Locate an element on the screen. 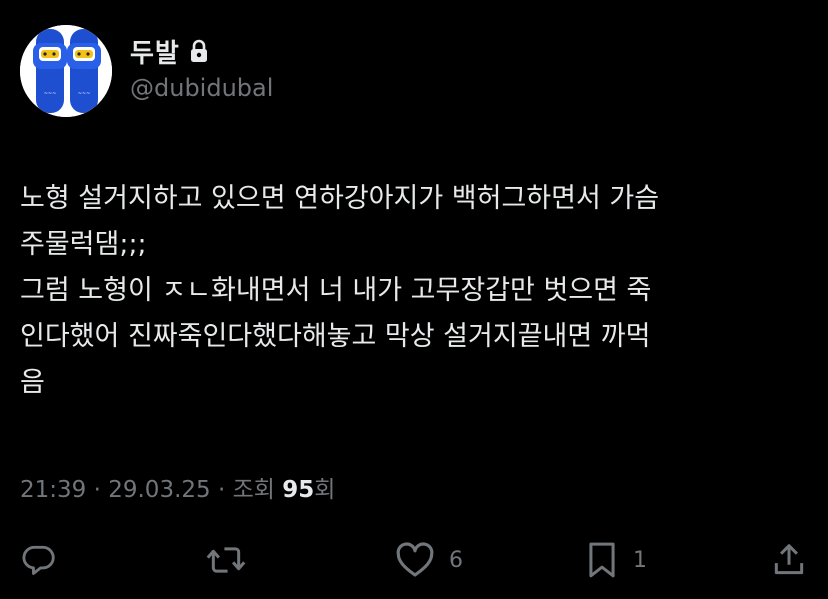 This screenshot has width=828, height=599. action-bar: 6 1 is located at coordinates (414, 560).